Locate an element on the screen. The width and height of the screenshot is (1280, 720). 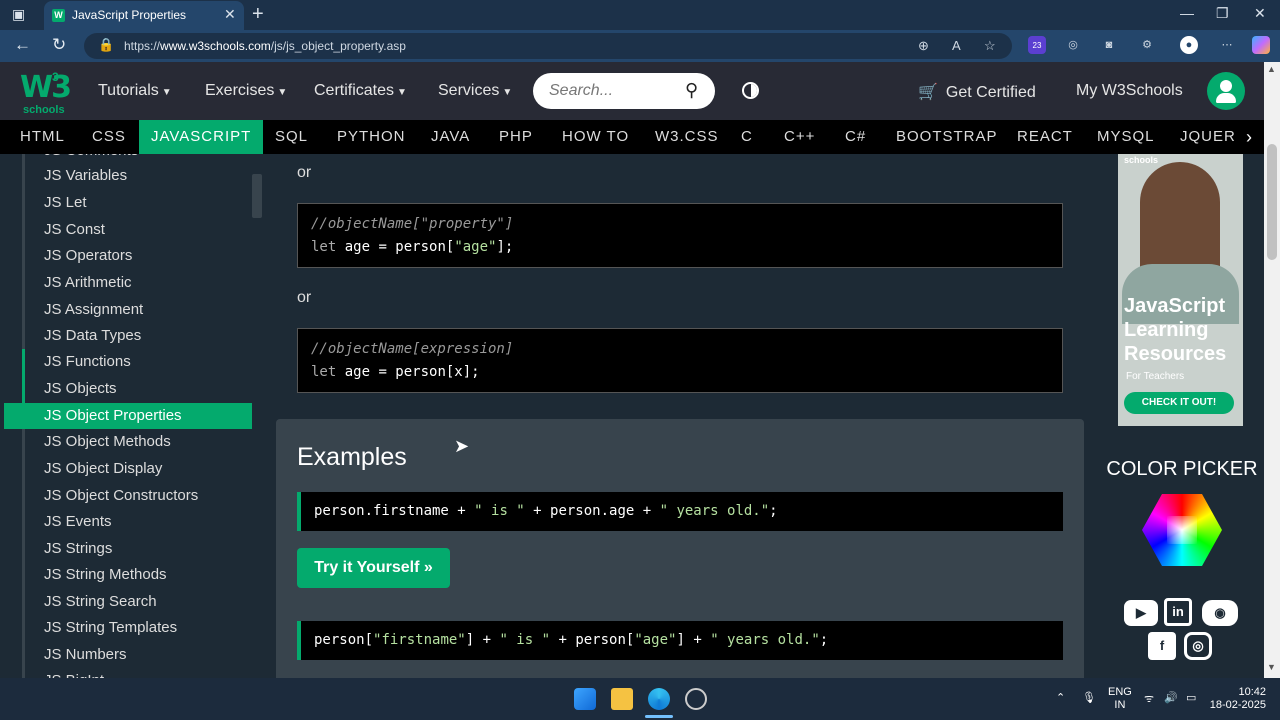
favorite-star-icon: ☆ is located at coordinates (990, 46).